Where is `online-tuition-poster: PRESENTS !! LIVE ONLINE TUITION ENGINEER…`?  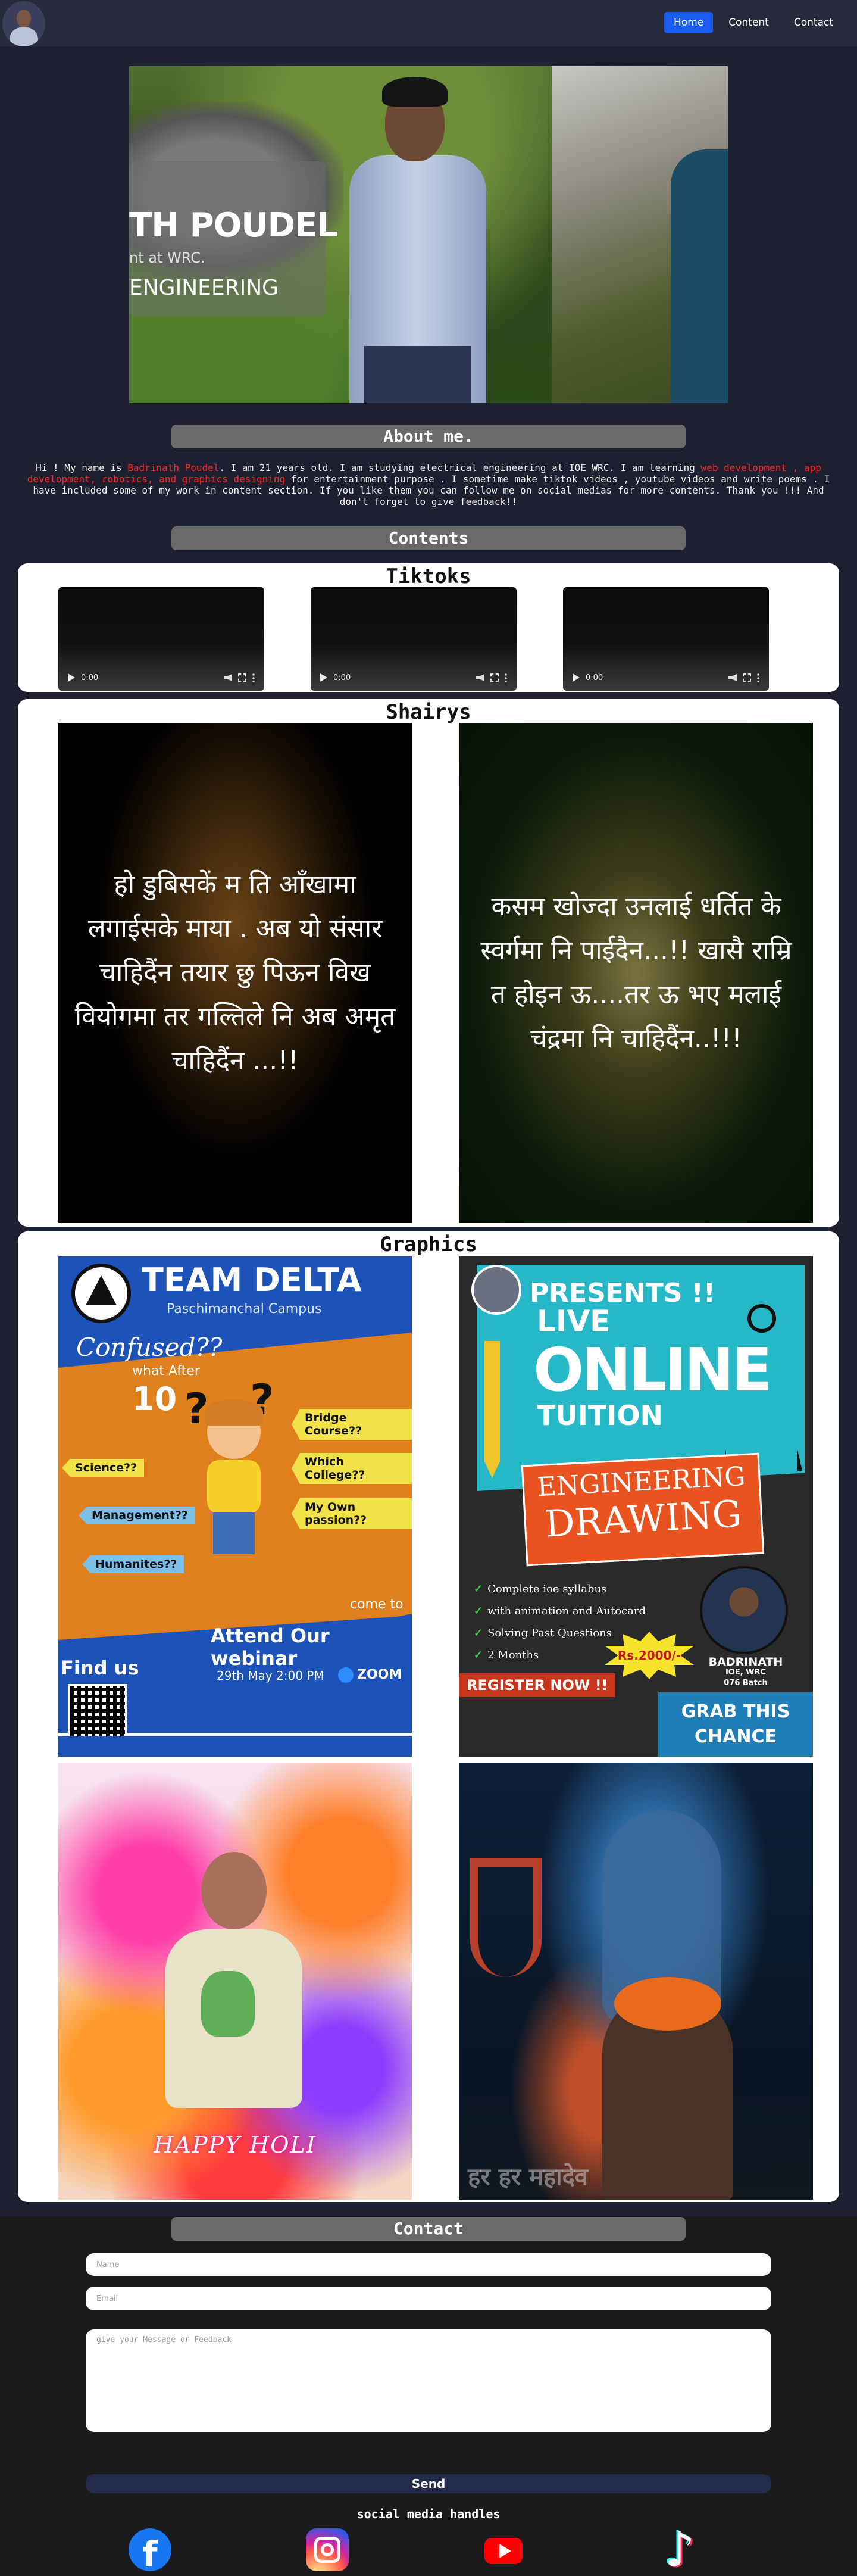
online-tuition-poster: PRESENTS !! LIVE ONLINE TUITION ENGINEER… is located at coordinates (636, 1506).